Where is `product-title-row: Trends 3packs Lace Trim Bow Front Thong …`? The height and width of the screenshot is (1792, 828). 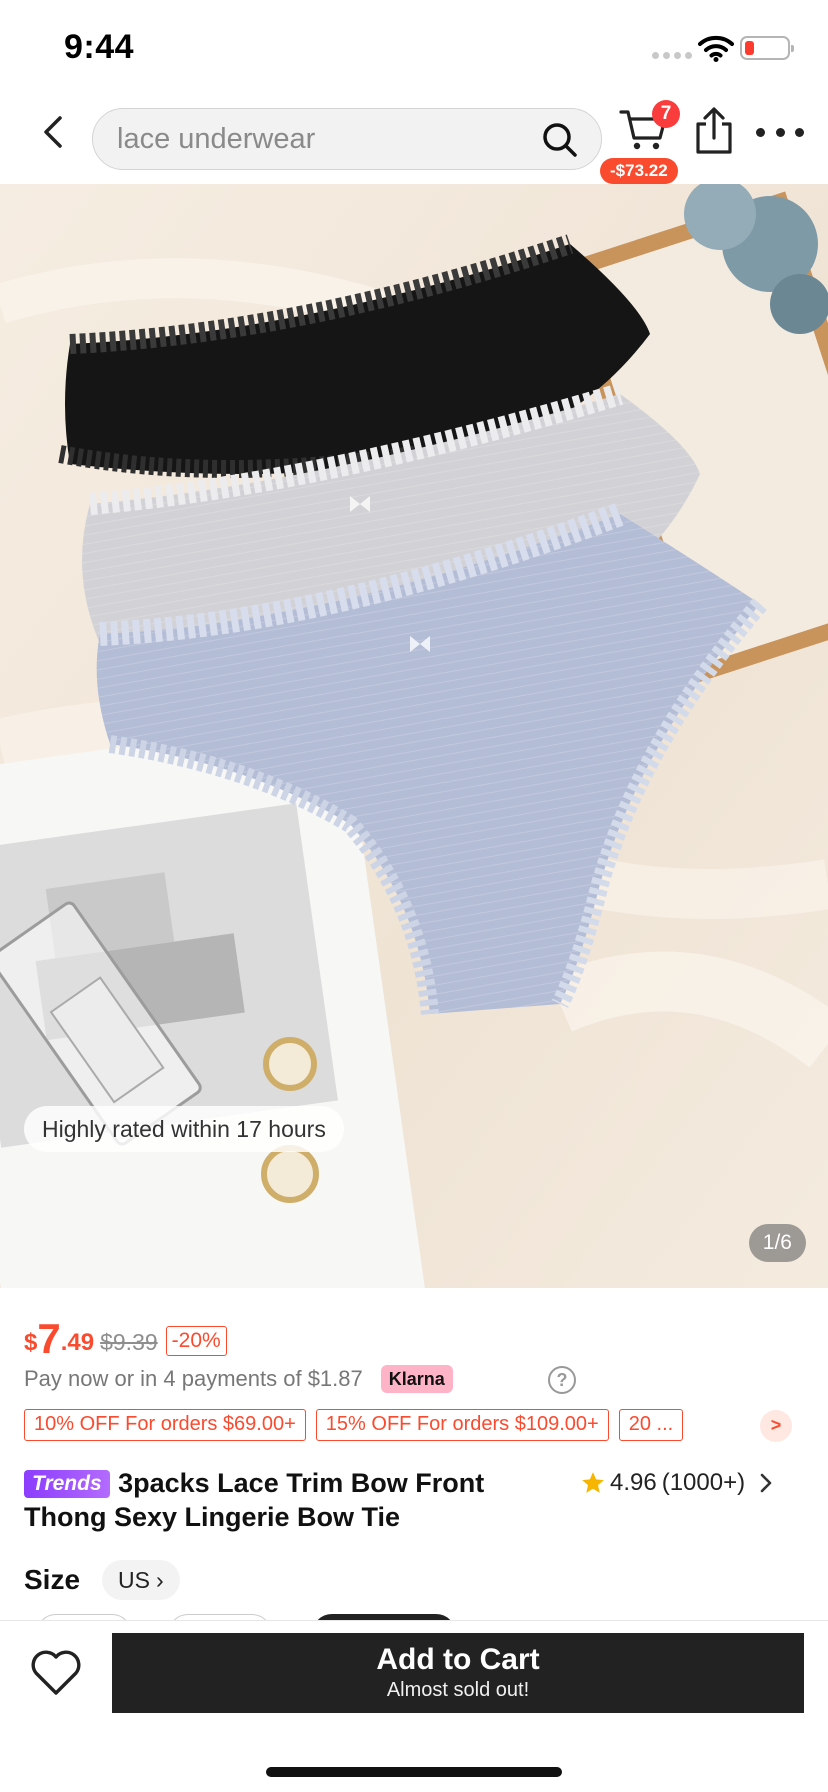
product-title-row: Trends 3packs Lace Trim Bow Front Thong … is located at coordinates (294, 1500).